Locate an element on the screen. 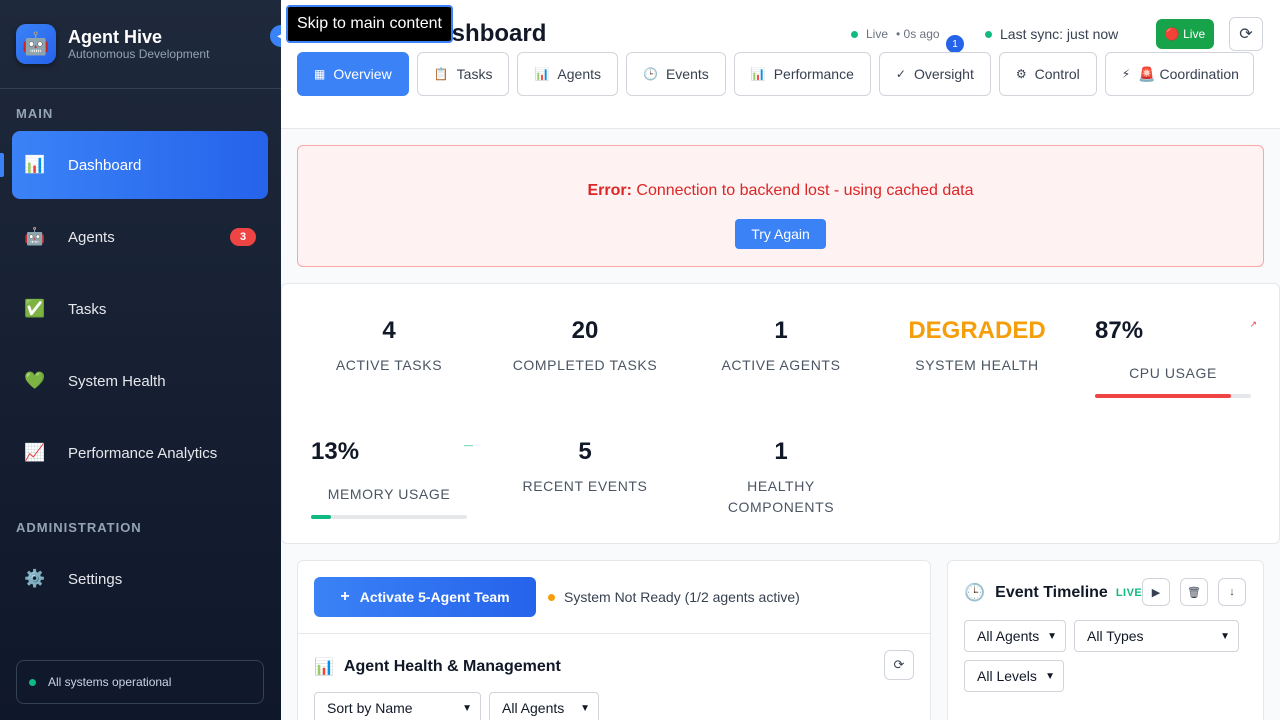  trend-up-icon: 📈 is located at coordinates (35, 452).